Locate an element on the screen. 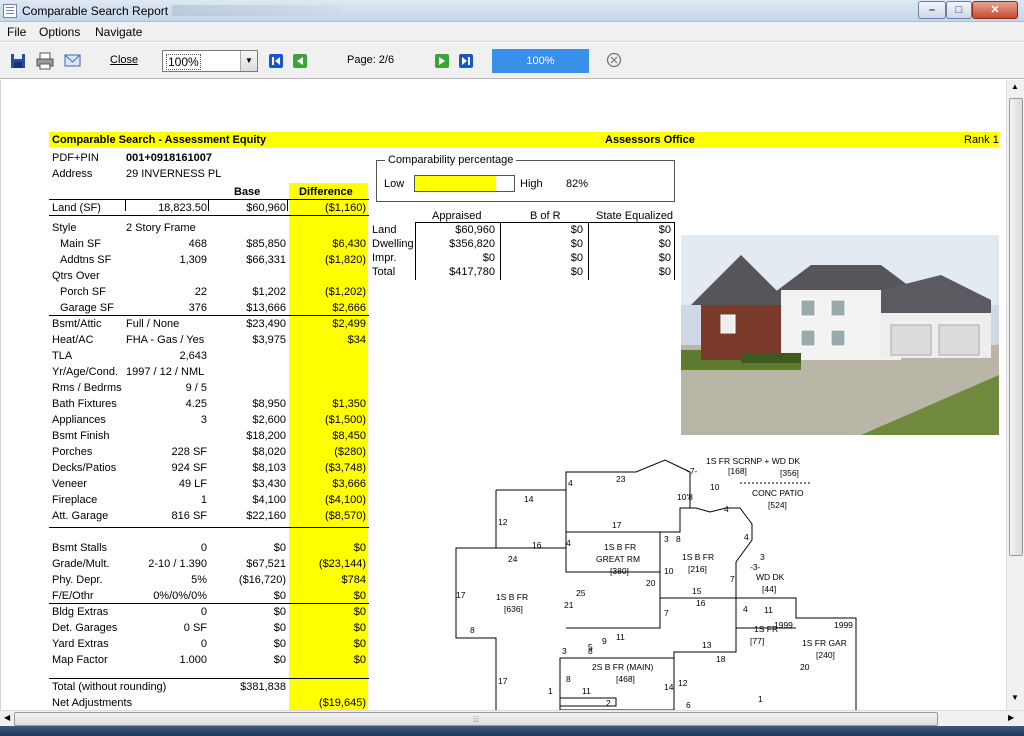 The image size is (1024, 736). row-difference: ($280) is located at coordinates (350, 452).